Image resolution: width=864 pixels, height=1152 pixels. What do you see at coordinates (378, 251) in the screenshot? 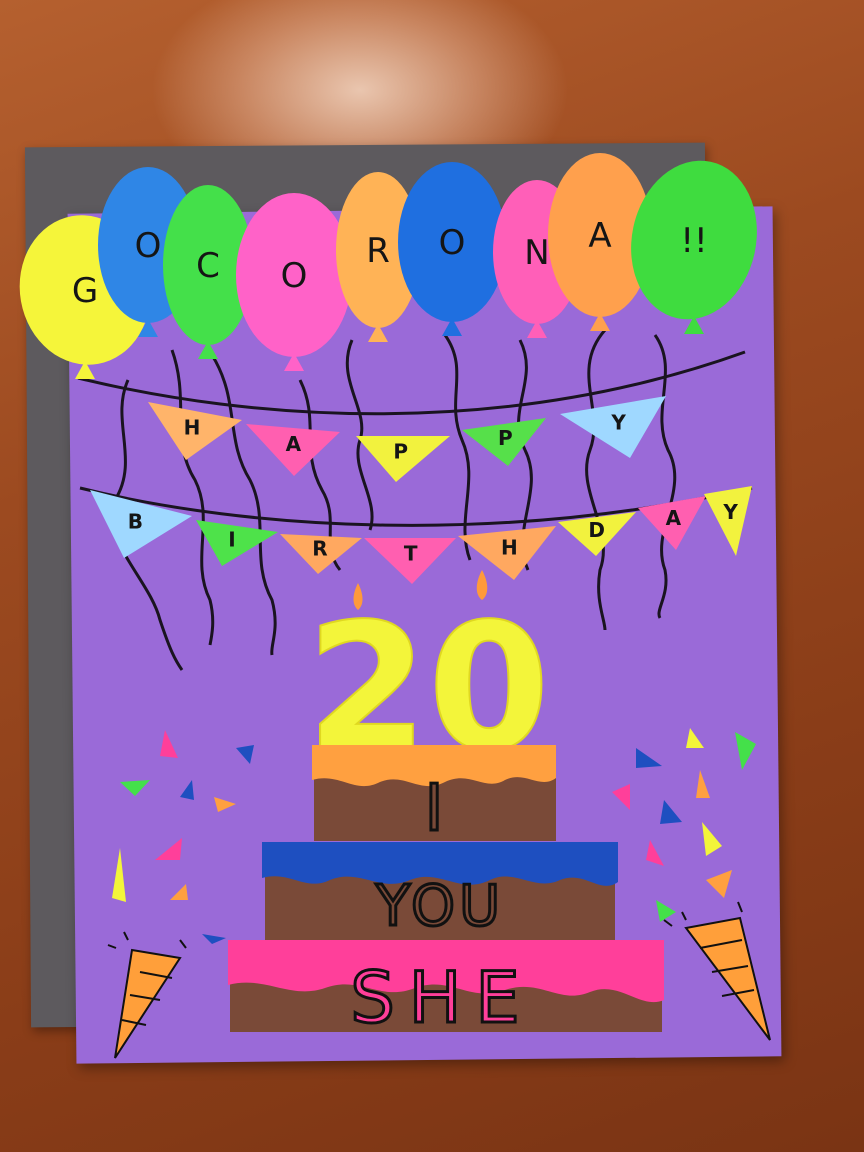
I see `balloon-letter: R` at bounding box center [378, 251].